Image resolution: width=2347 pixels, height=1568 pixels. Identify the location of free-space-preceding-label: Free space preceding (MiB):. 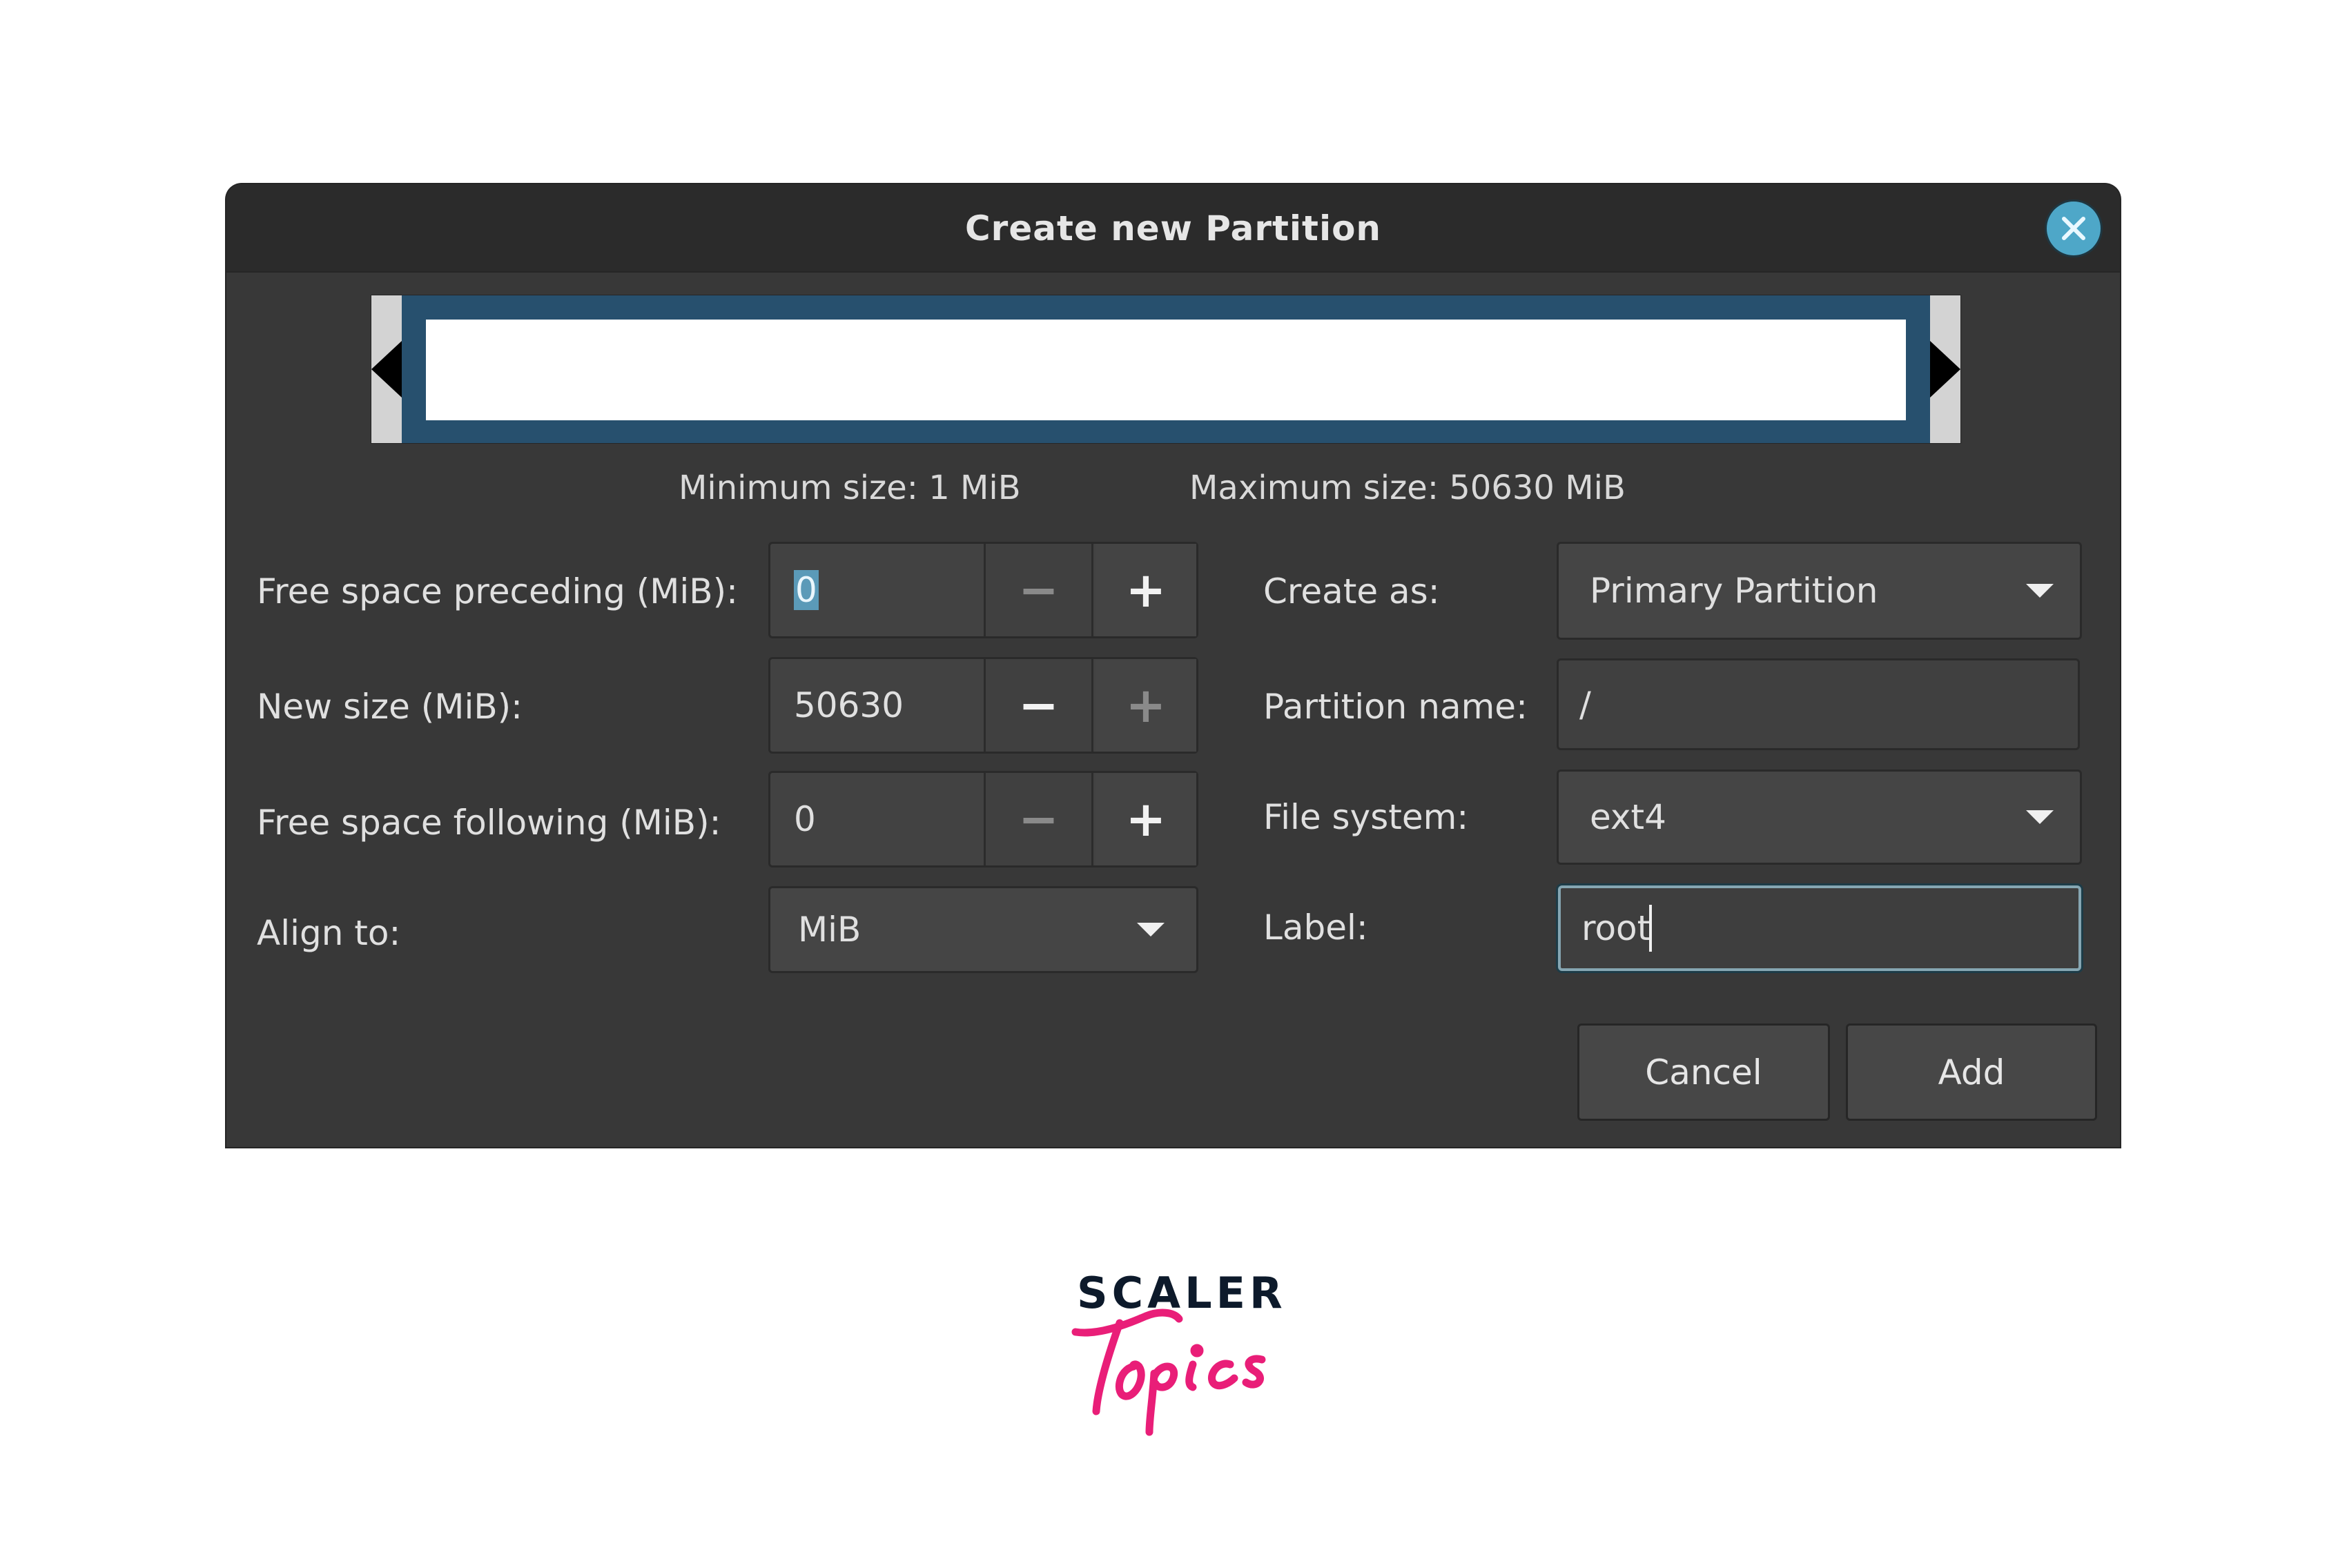
(497, 591).